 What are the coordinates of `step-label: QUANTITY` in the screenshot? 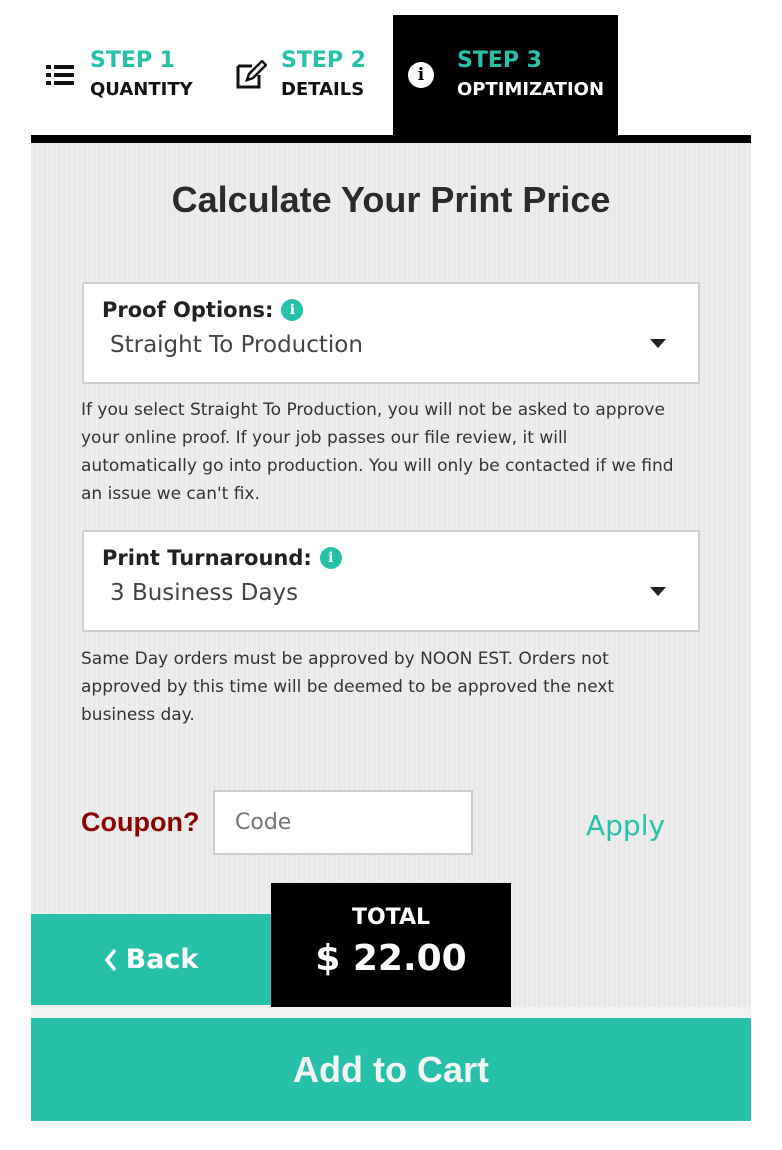 It's located at (141, 89).